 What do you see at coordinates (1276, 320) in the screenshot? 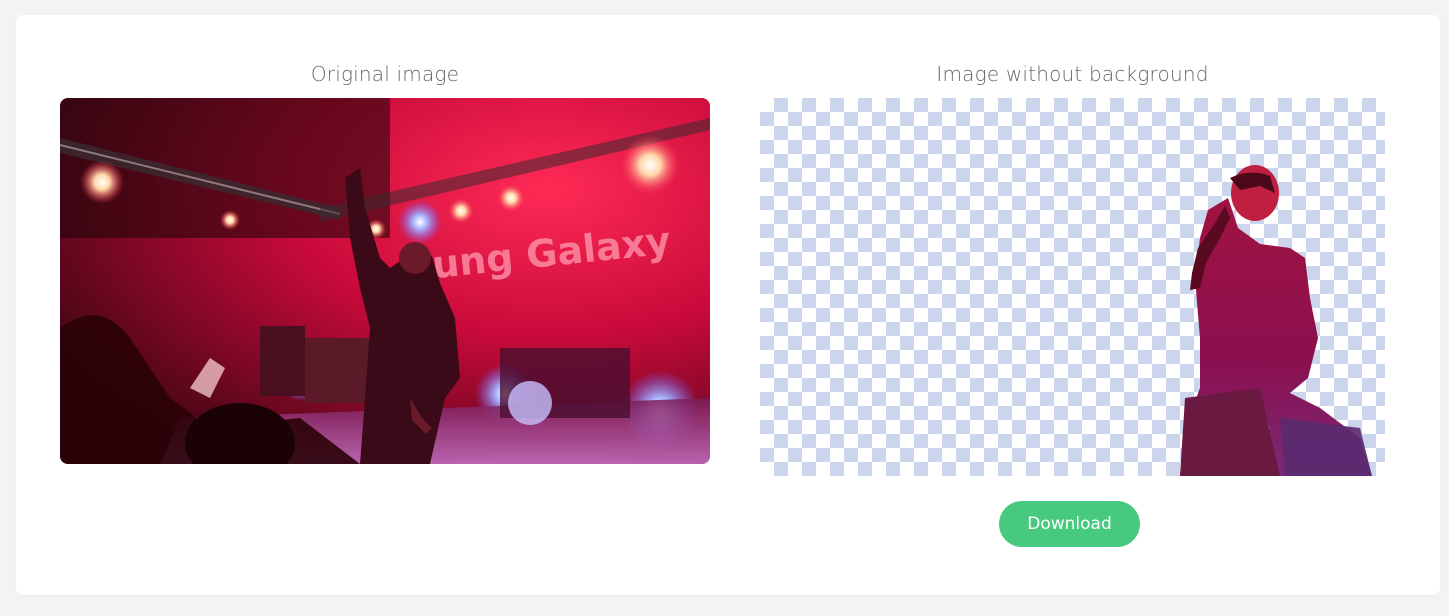
I see `cutout-performer` at bounding box center [1276, 320].